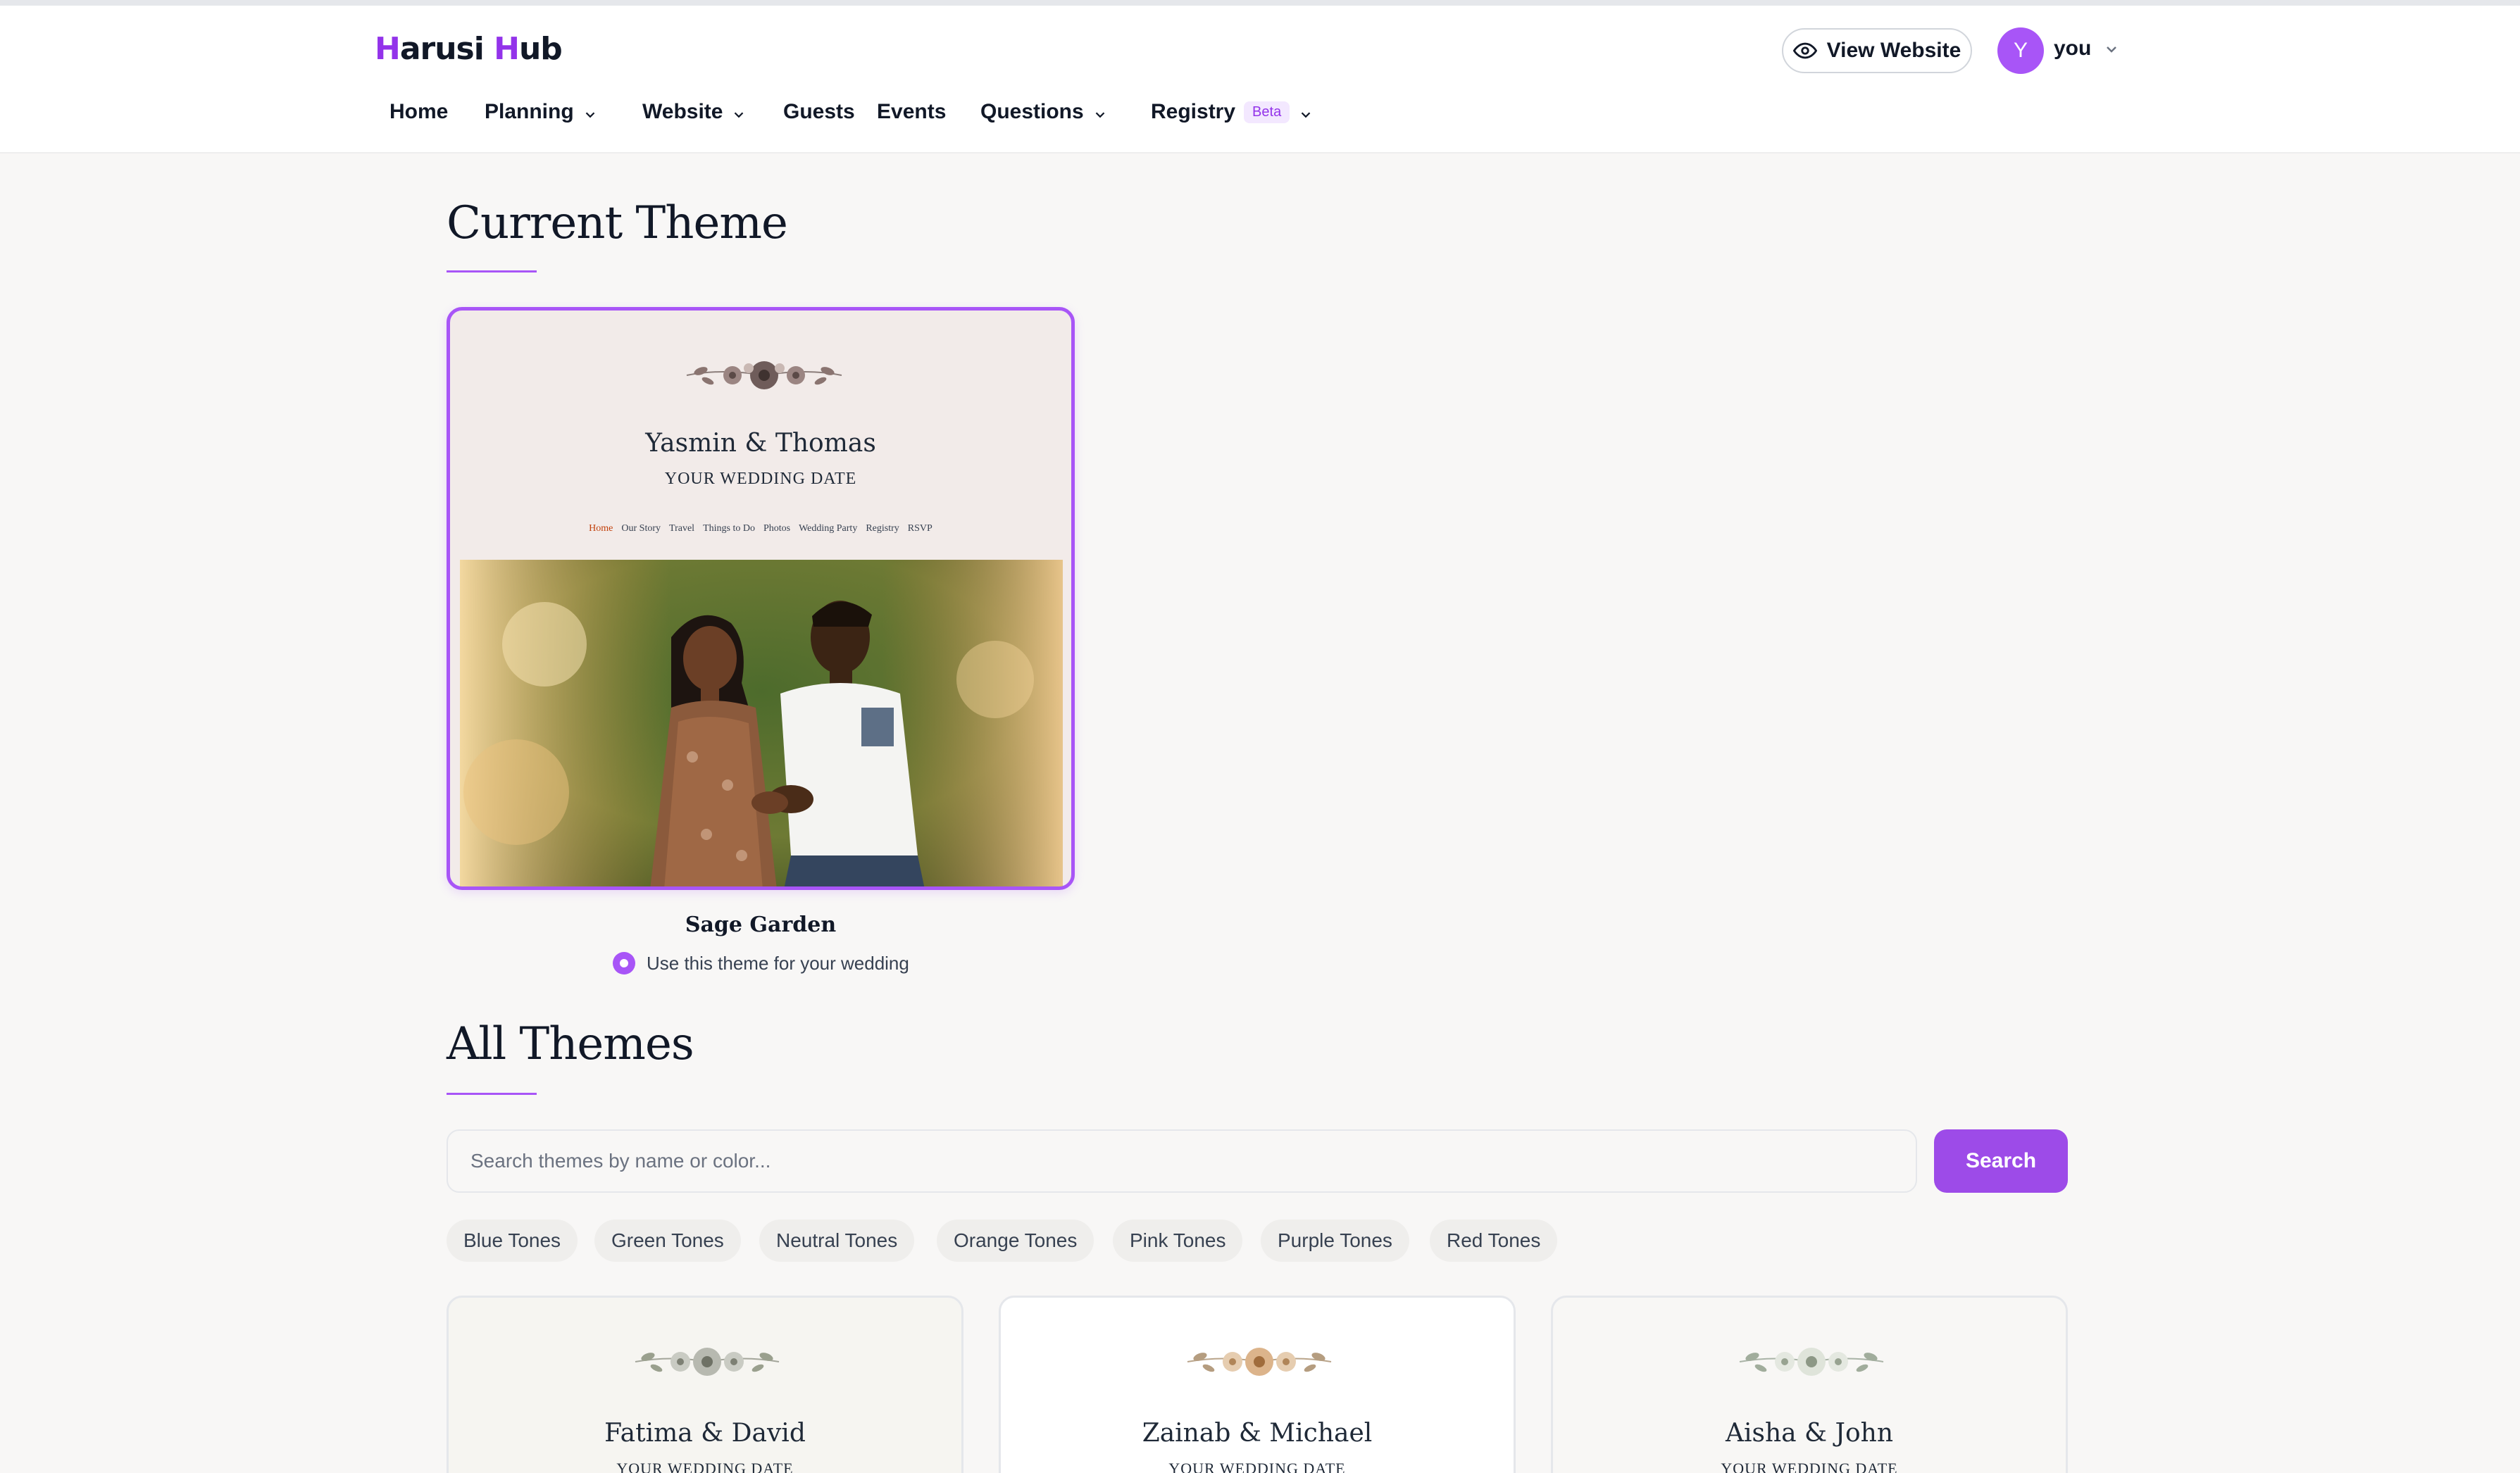  I want to click on preview-nav-item: Photos, so click(777, 528).